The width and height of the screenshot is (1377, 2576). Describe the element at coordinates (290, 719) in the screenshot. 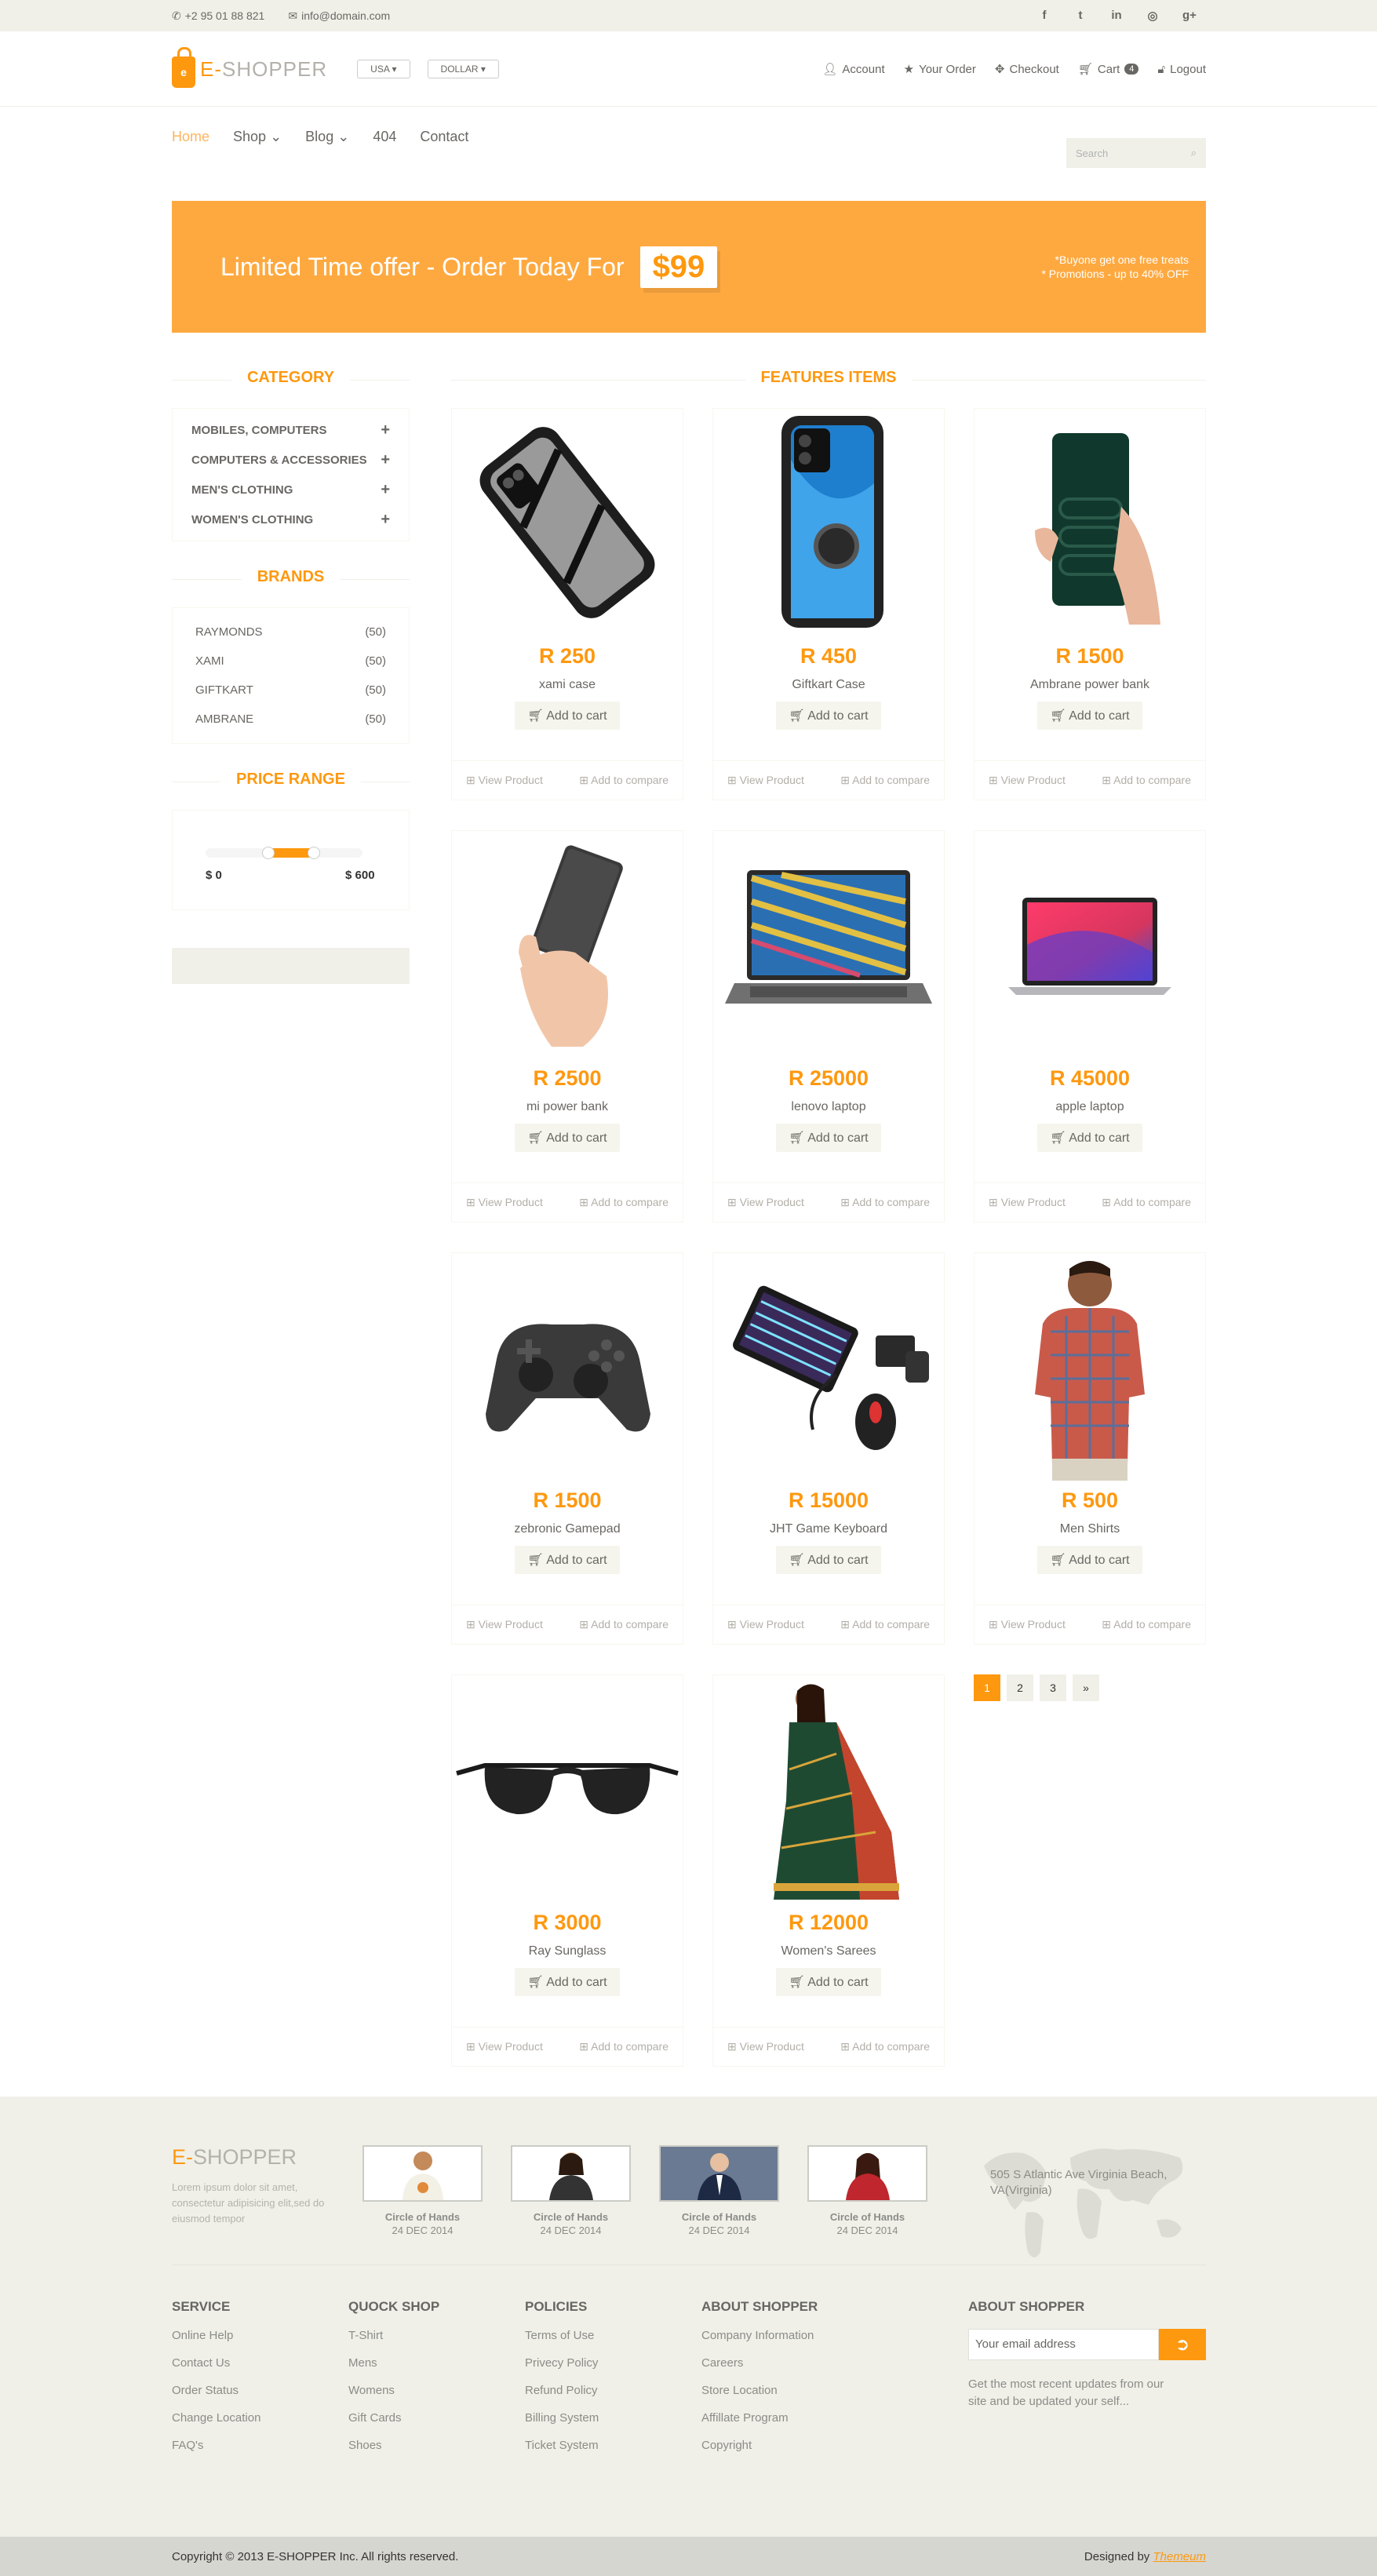

I see `brand-item: AMBRANE (50)` at that location.